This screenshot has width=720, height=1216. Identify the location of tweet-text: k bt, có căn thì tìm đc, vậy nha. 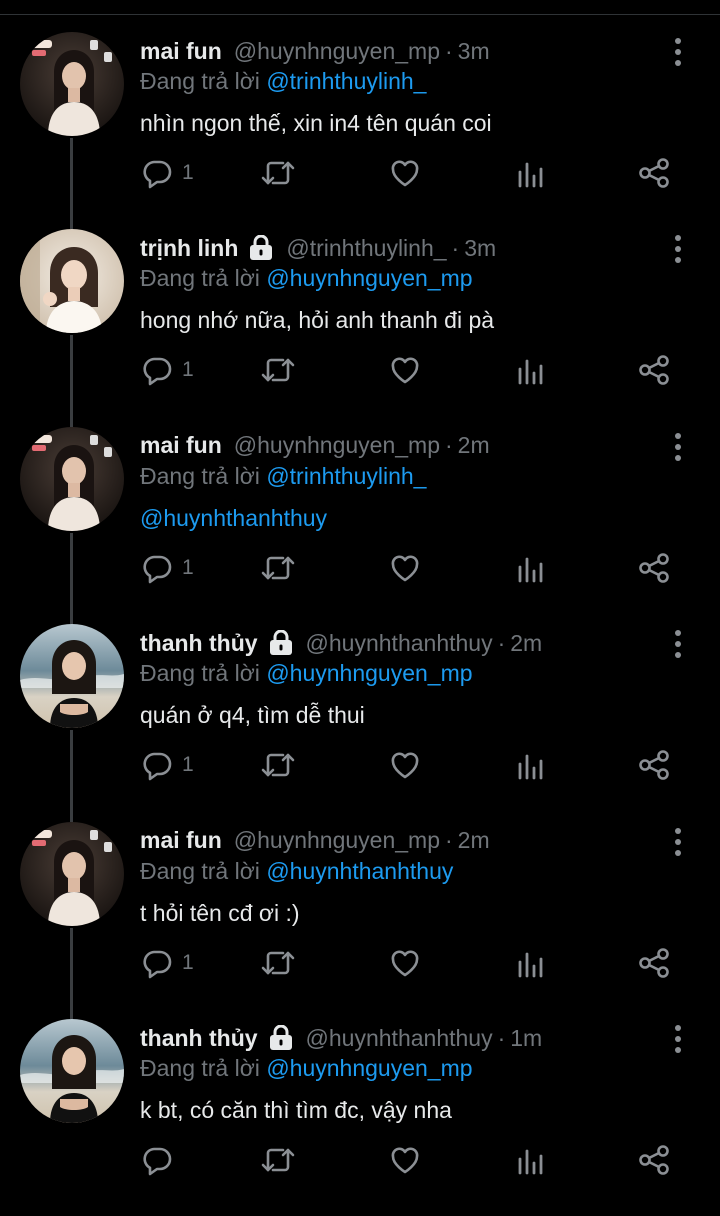
(296, 1110).